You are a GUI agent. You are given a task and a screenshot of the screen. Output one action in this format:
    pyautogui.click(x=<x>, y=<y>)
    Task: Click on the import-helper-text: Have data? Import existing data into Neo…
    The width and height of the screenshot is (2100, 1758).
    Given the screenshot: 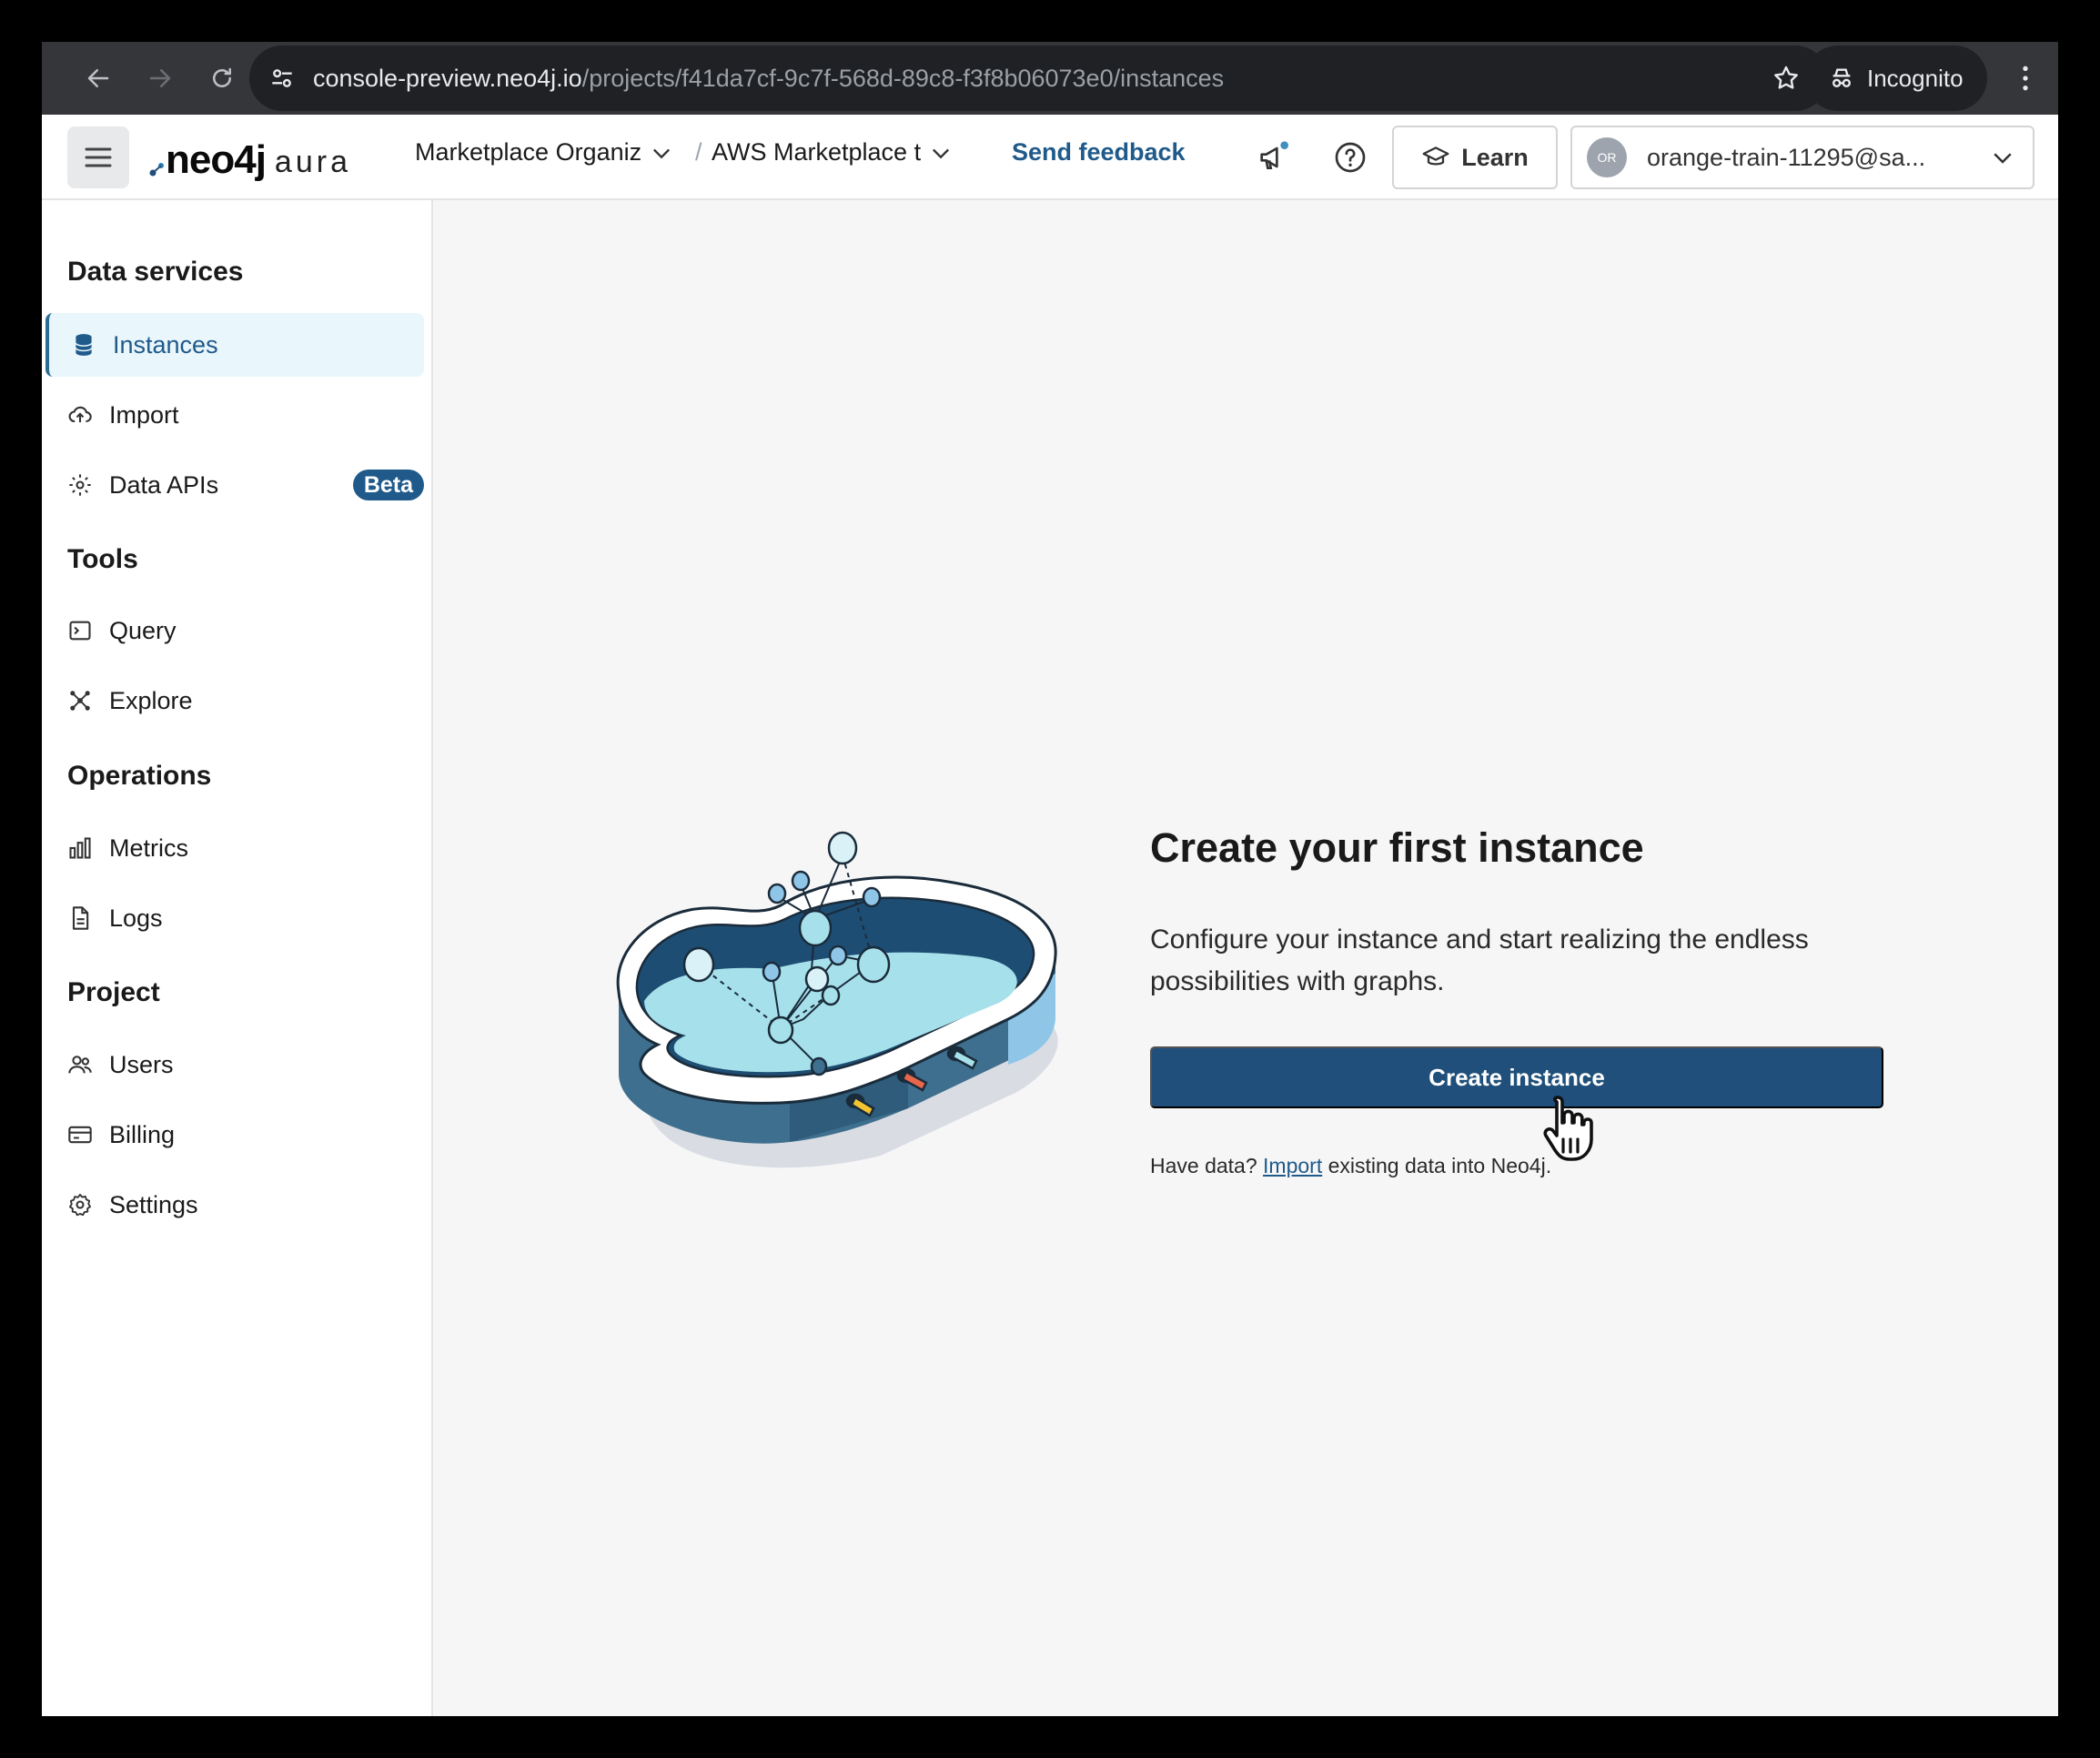 What is the action you would take?
    pyautogui.click(x=1350, y=1166)
    